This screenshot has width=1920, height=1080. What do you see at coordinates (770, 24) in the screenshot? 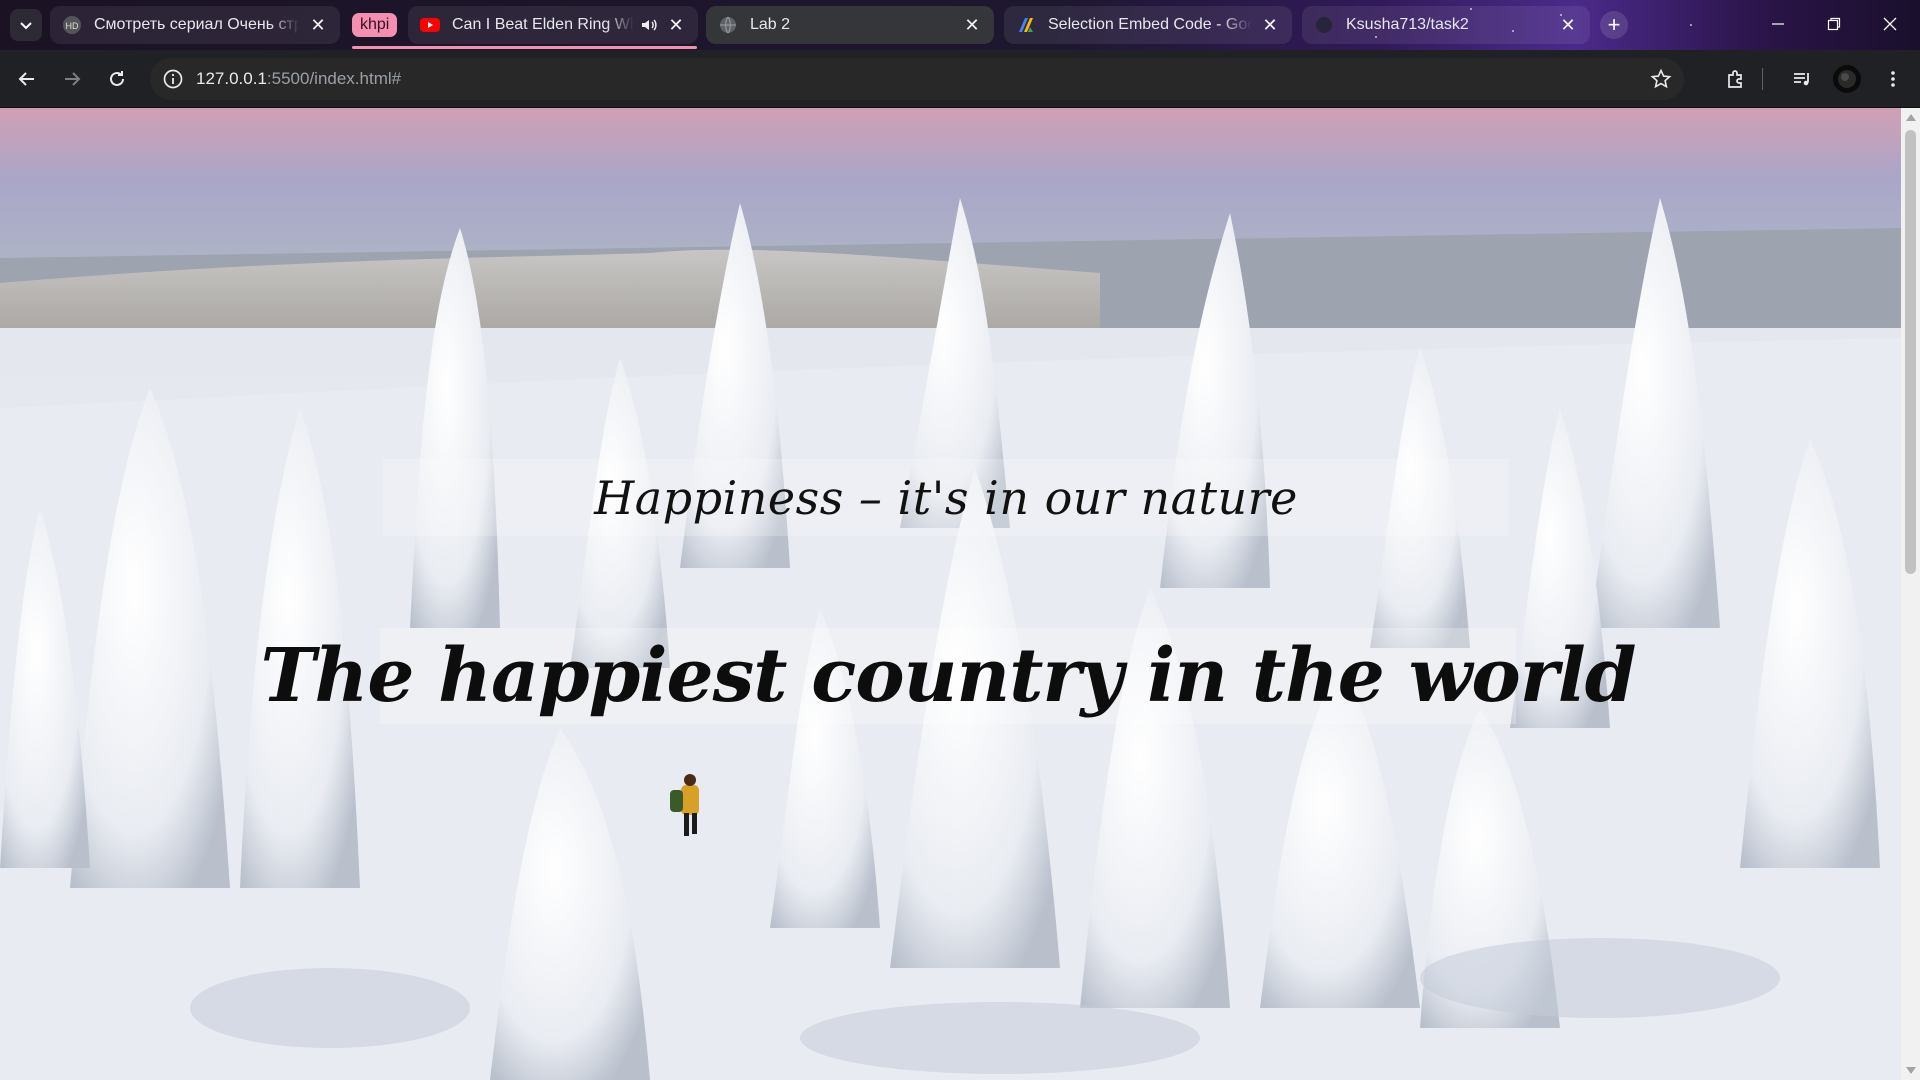
I see `tab-title: Lab 2` at bounding box center [770, 24].